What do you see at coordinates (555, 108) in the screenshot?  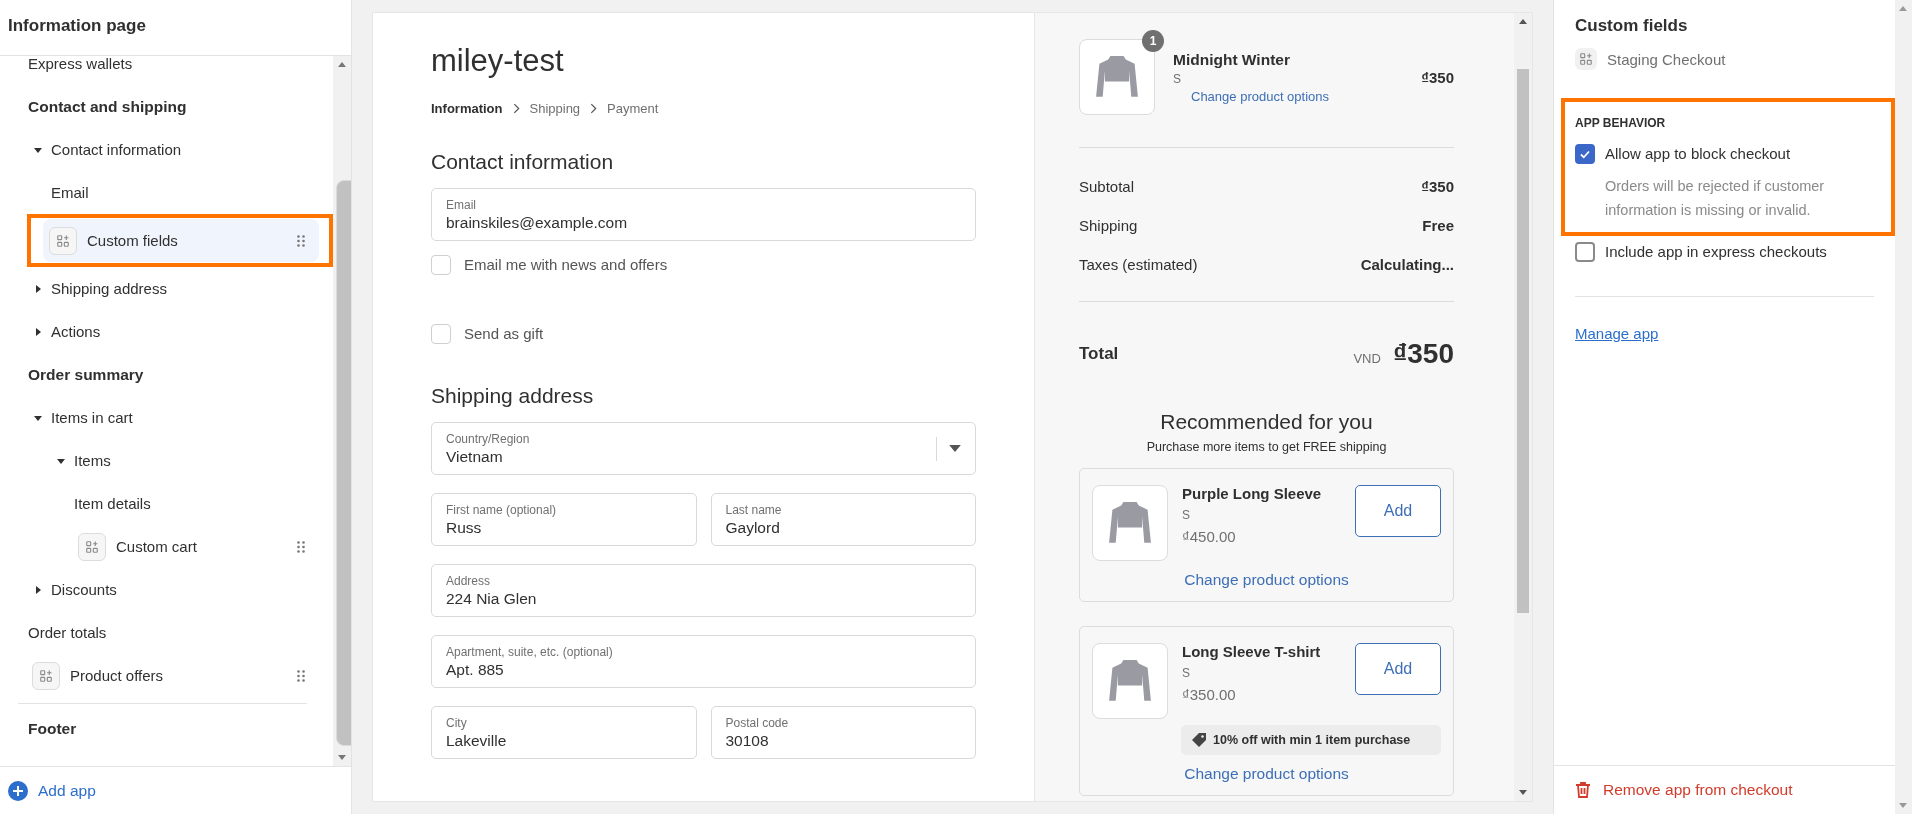 I see `breadcrumb-link: Shipping` at bounding box center [555, 108].